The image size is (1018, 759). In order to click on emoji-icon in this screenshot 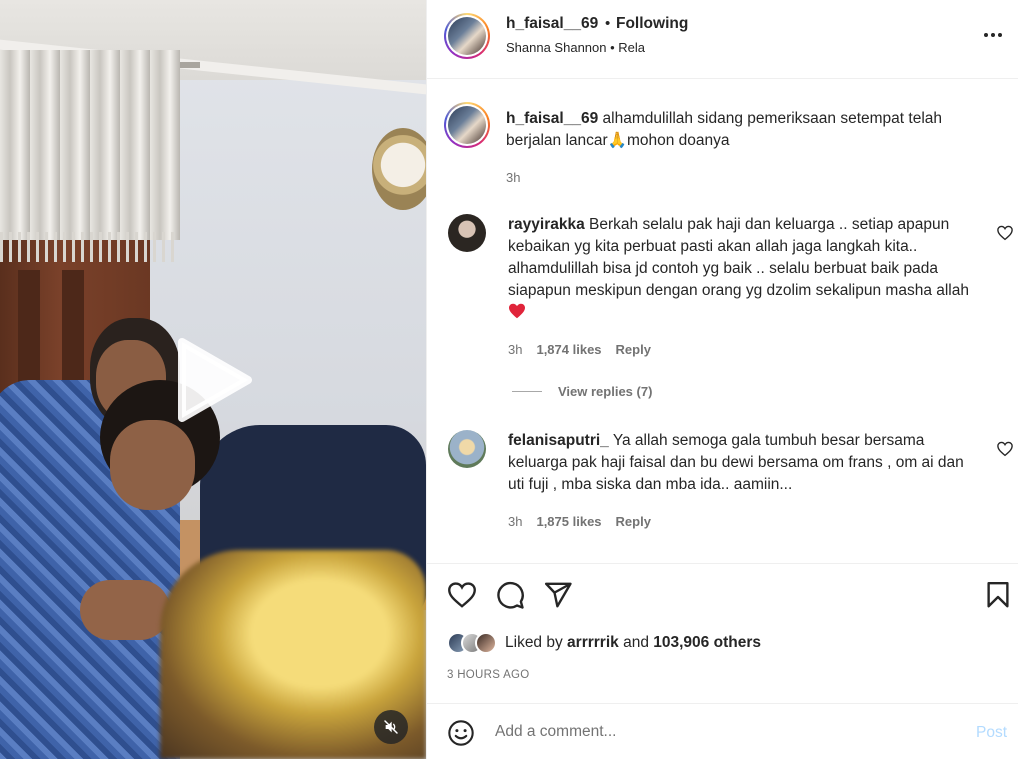, I will do `click(461, 733)`.